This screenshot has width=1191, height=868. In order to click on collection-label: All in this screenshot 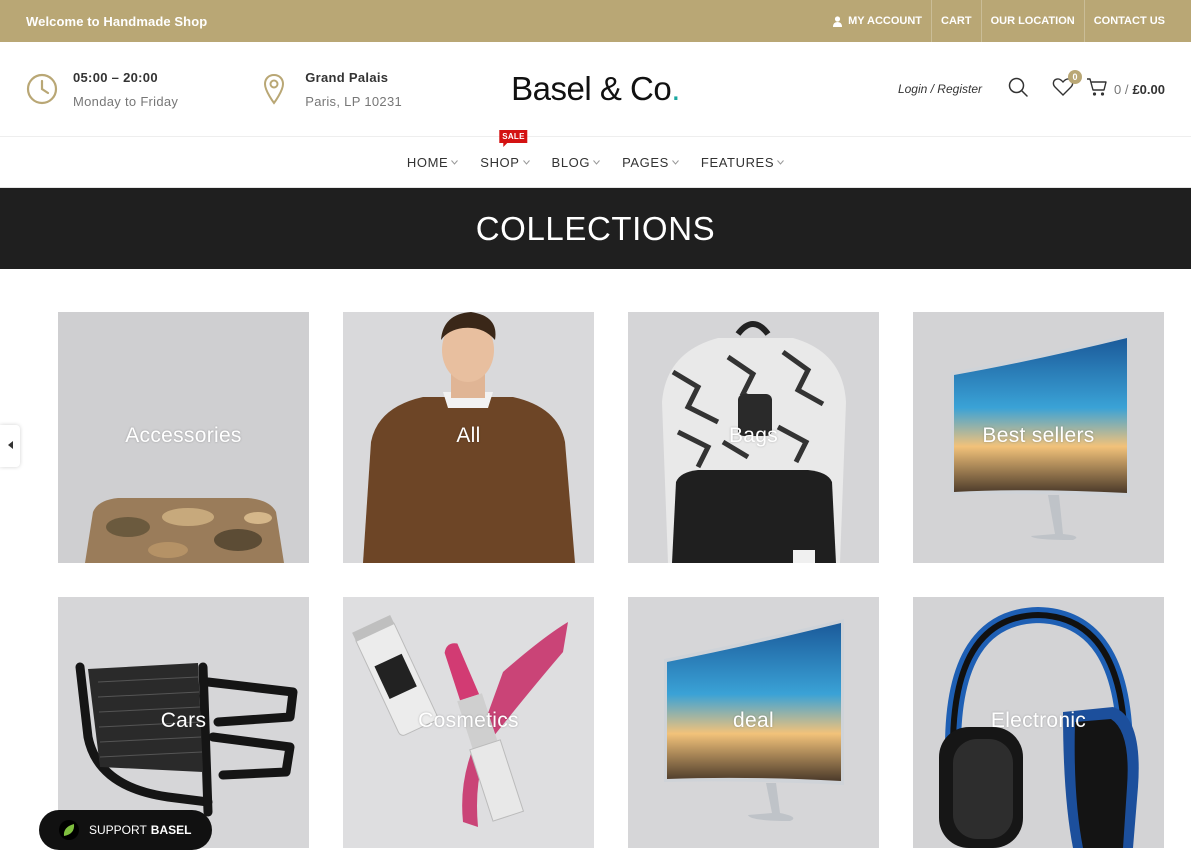, I will do `click(468, 435)`.